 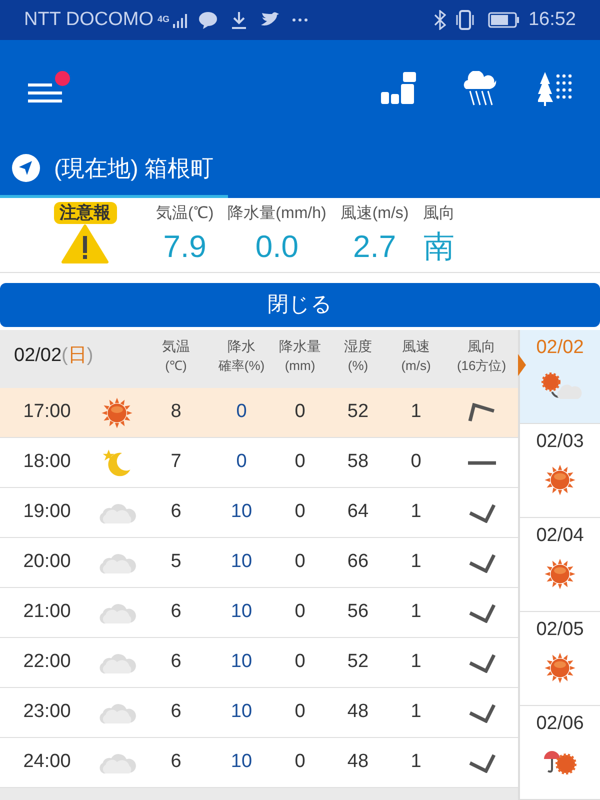 I want to click on time-cell-text: 18:00, so click(x=47, y=462).